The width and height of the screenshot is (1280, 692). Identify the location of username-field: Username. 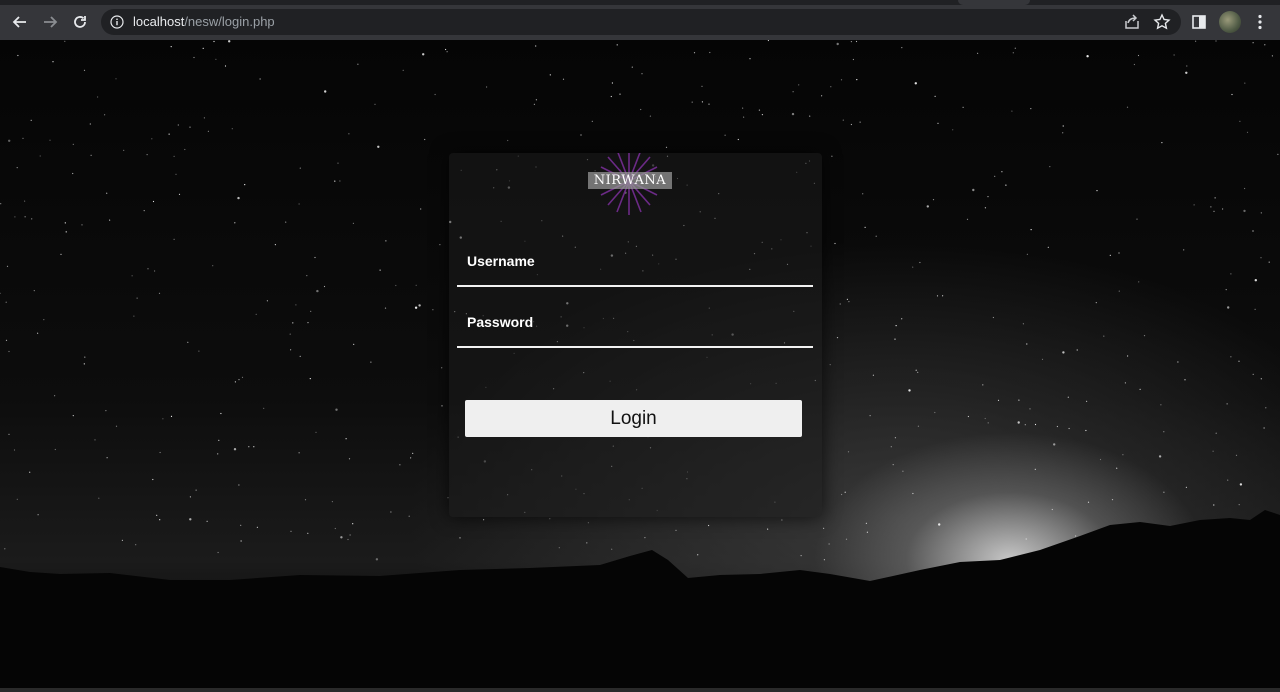
(637, 266).